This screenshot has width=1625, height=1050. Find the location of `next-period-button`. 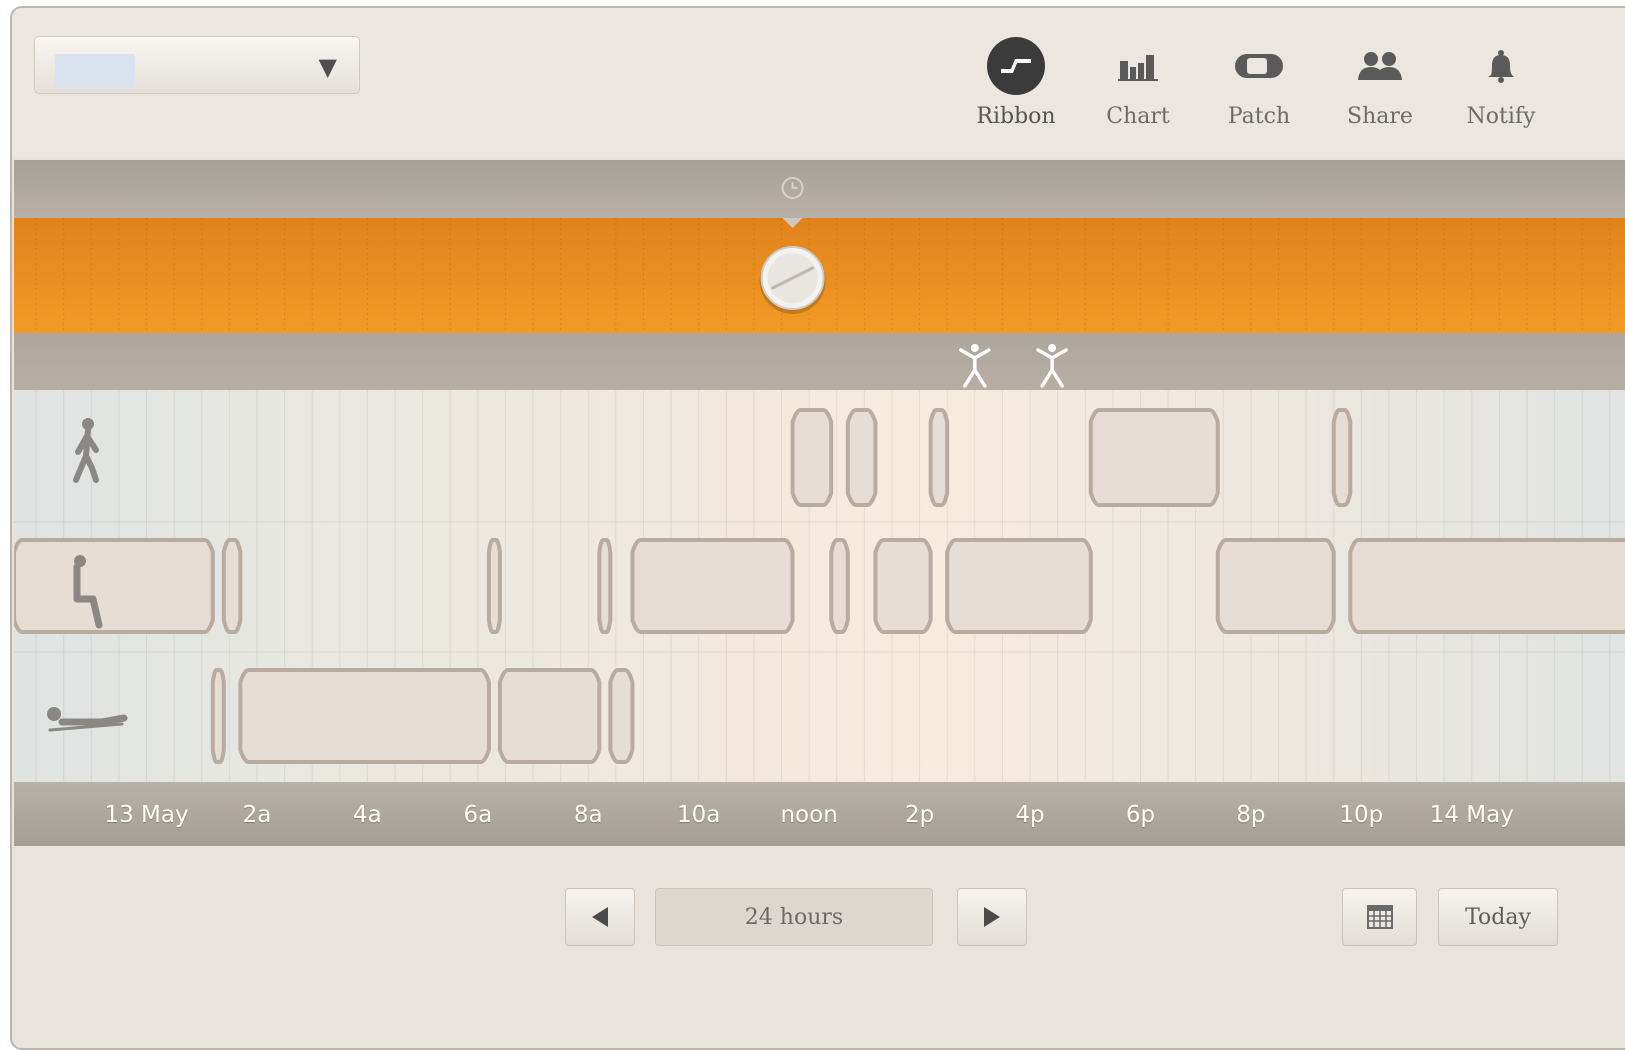

next-period-button is located at coordinates (992, 917).